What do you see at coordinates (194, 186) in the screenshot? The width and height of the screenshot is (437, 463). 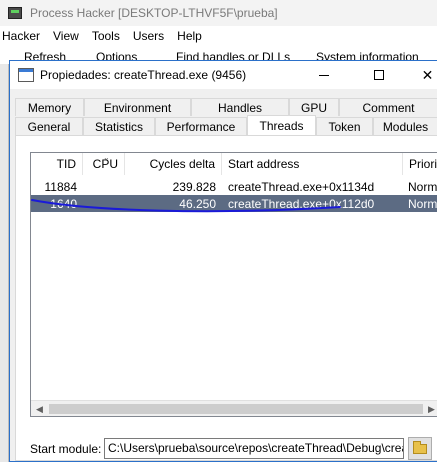 I see `thread-cycles-delta: 239.828` at bounding box center [194, 186].